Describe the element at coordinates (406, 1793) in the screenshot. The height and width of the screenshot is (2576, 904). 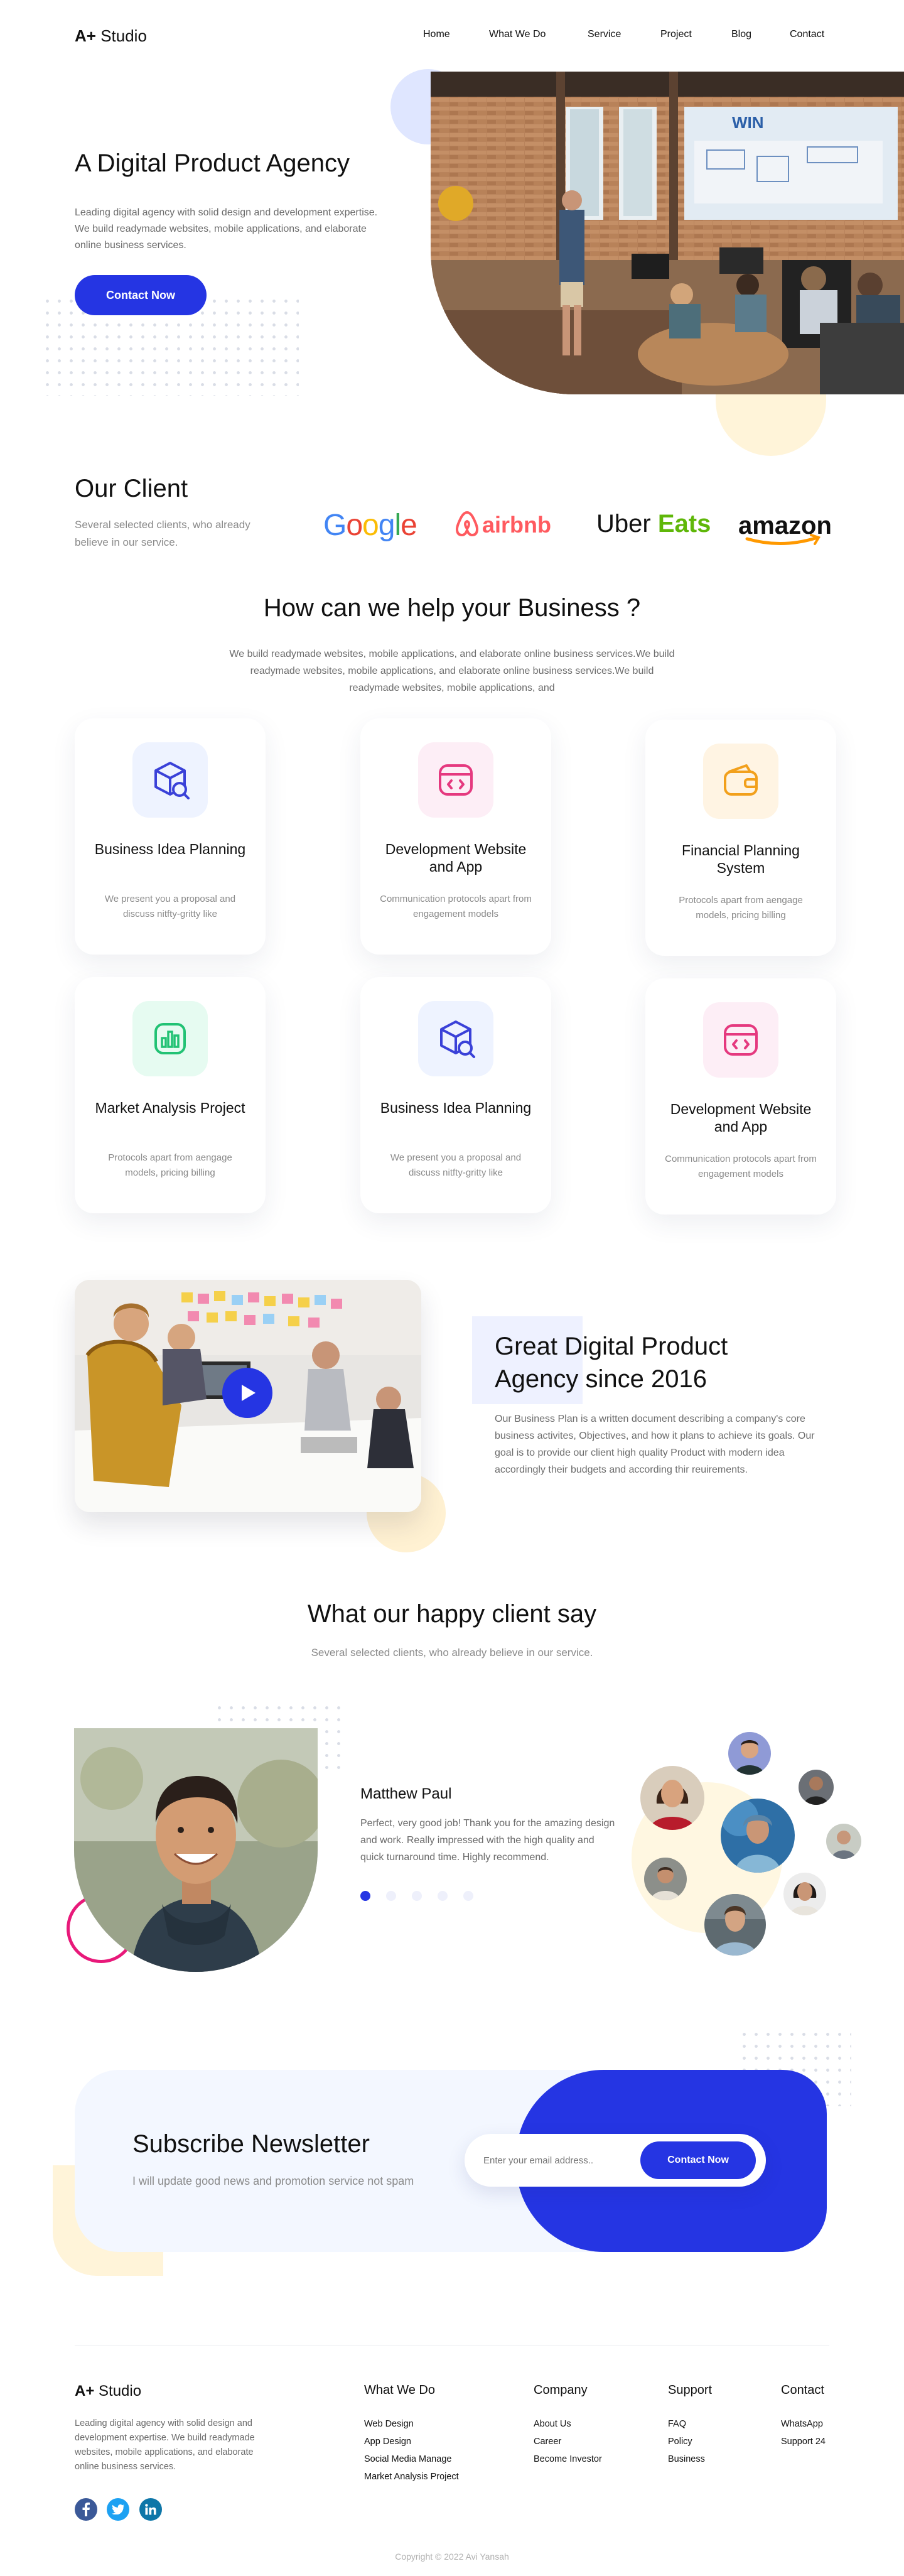
I see `testimonial-author-name: Matthew Paul` at that location.